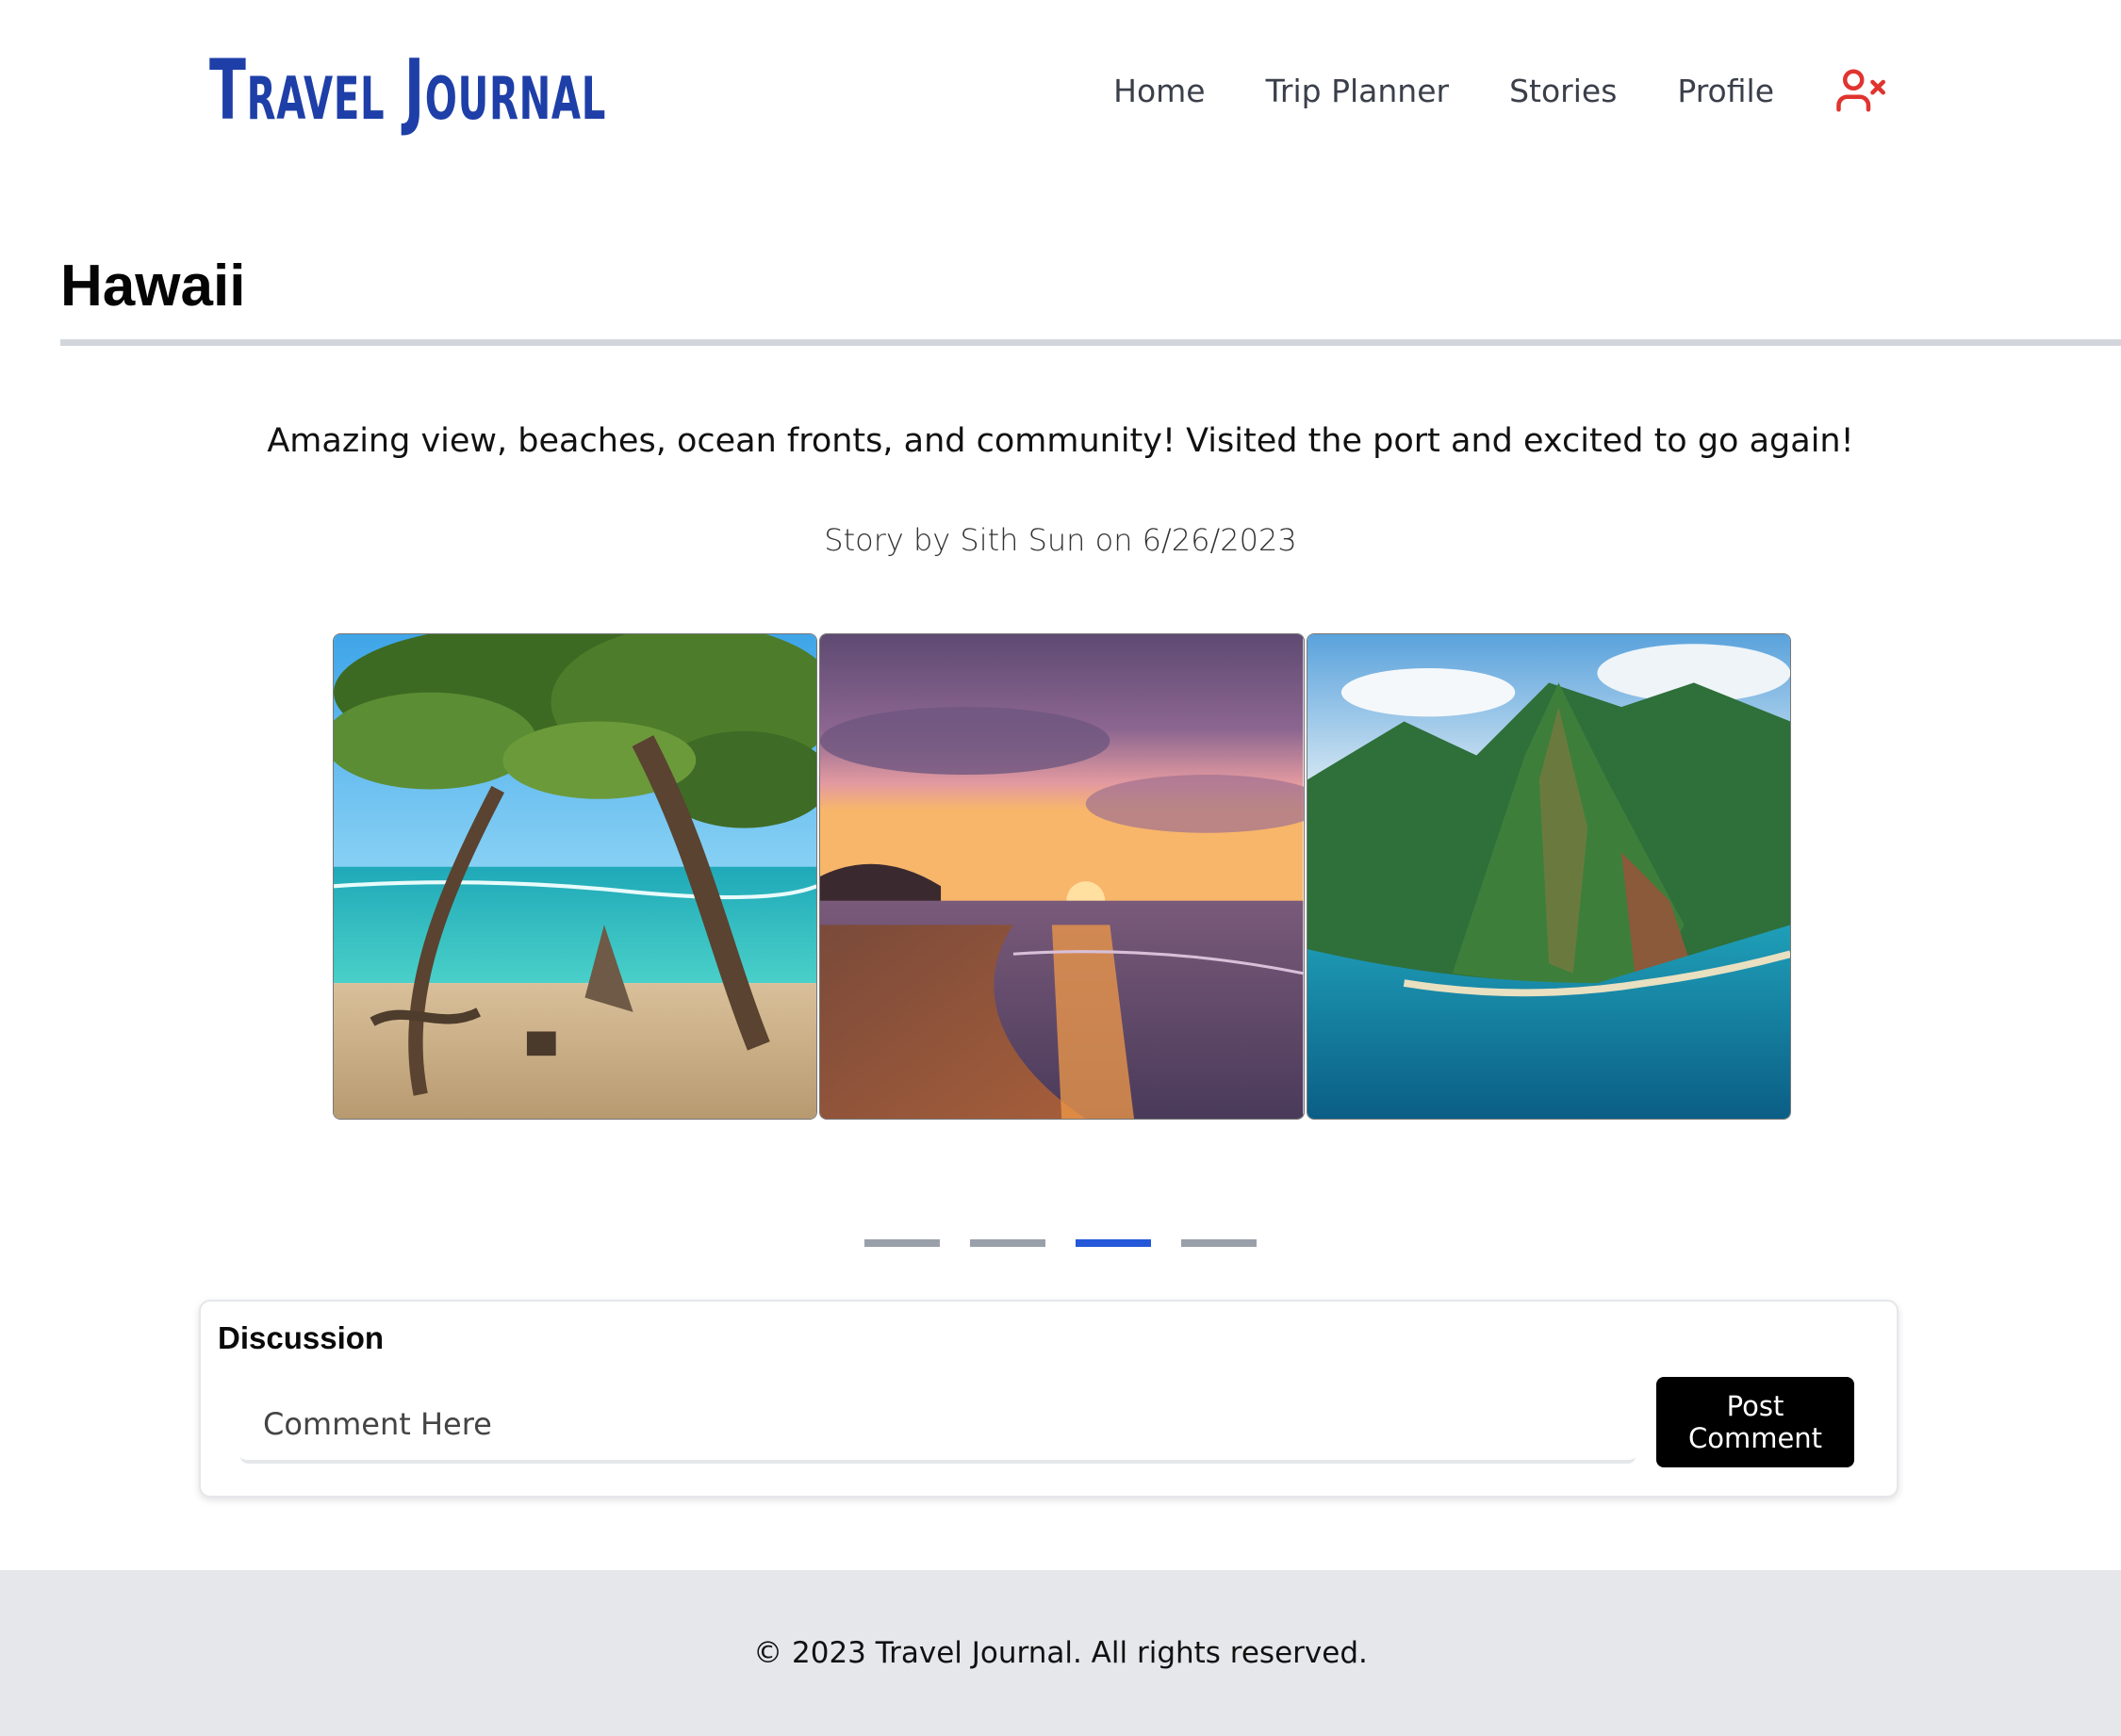  I want to click on site-logo: Travel Journal, so click(407, 89).